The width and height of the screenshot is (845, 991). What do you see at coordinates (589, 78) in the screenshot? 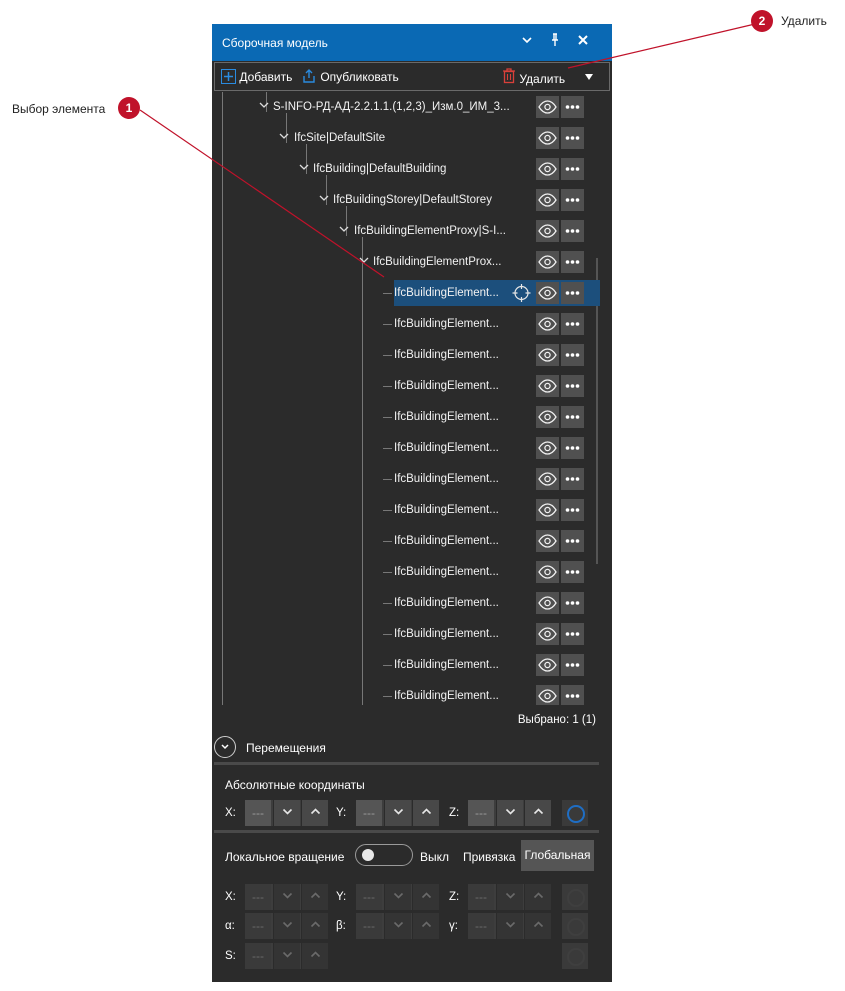
I see `dropdown-triangle-icon` at bounding box center [589, 78].